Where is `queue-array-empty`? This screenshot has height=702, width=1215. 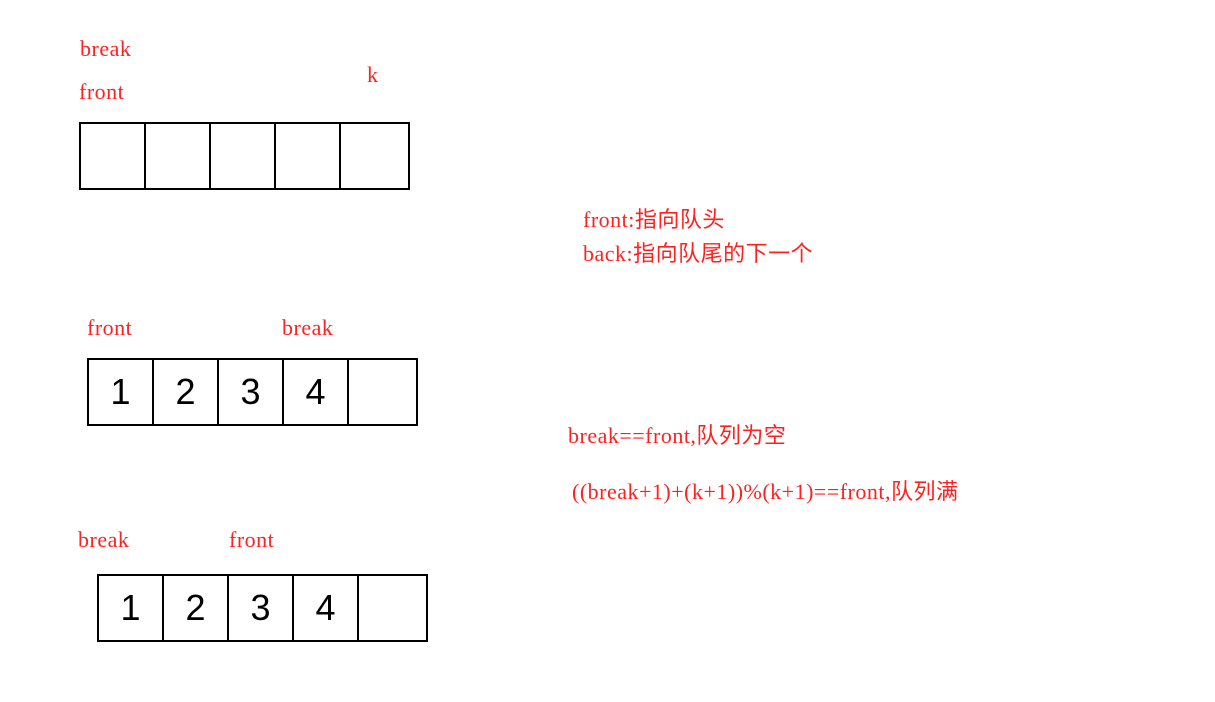 queue-array-empty is located at coordinates (244, 156).